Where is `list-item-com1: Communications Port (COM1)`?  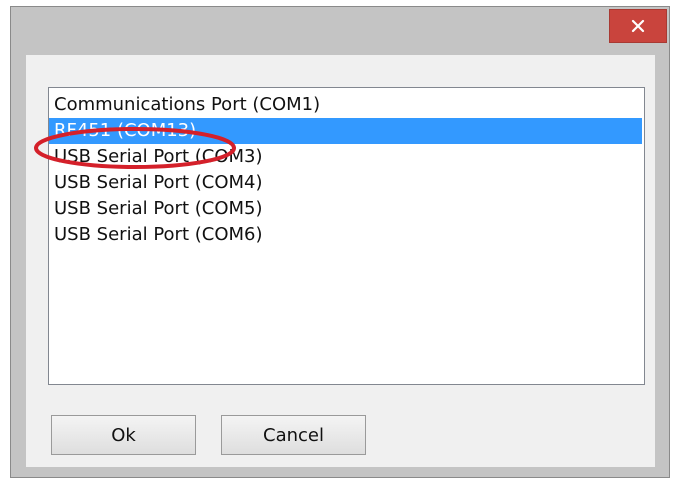
list-item-com1: Communications Port (COM1) is located at coordinates (345, 105).